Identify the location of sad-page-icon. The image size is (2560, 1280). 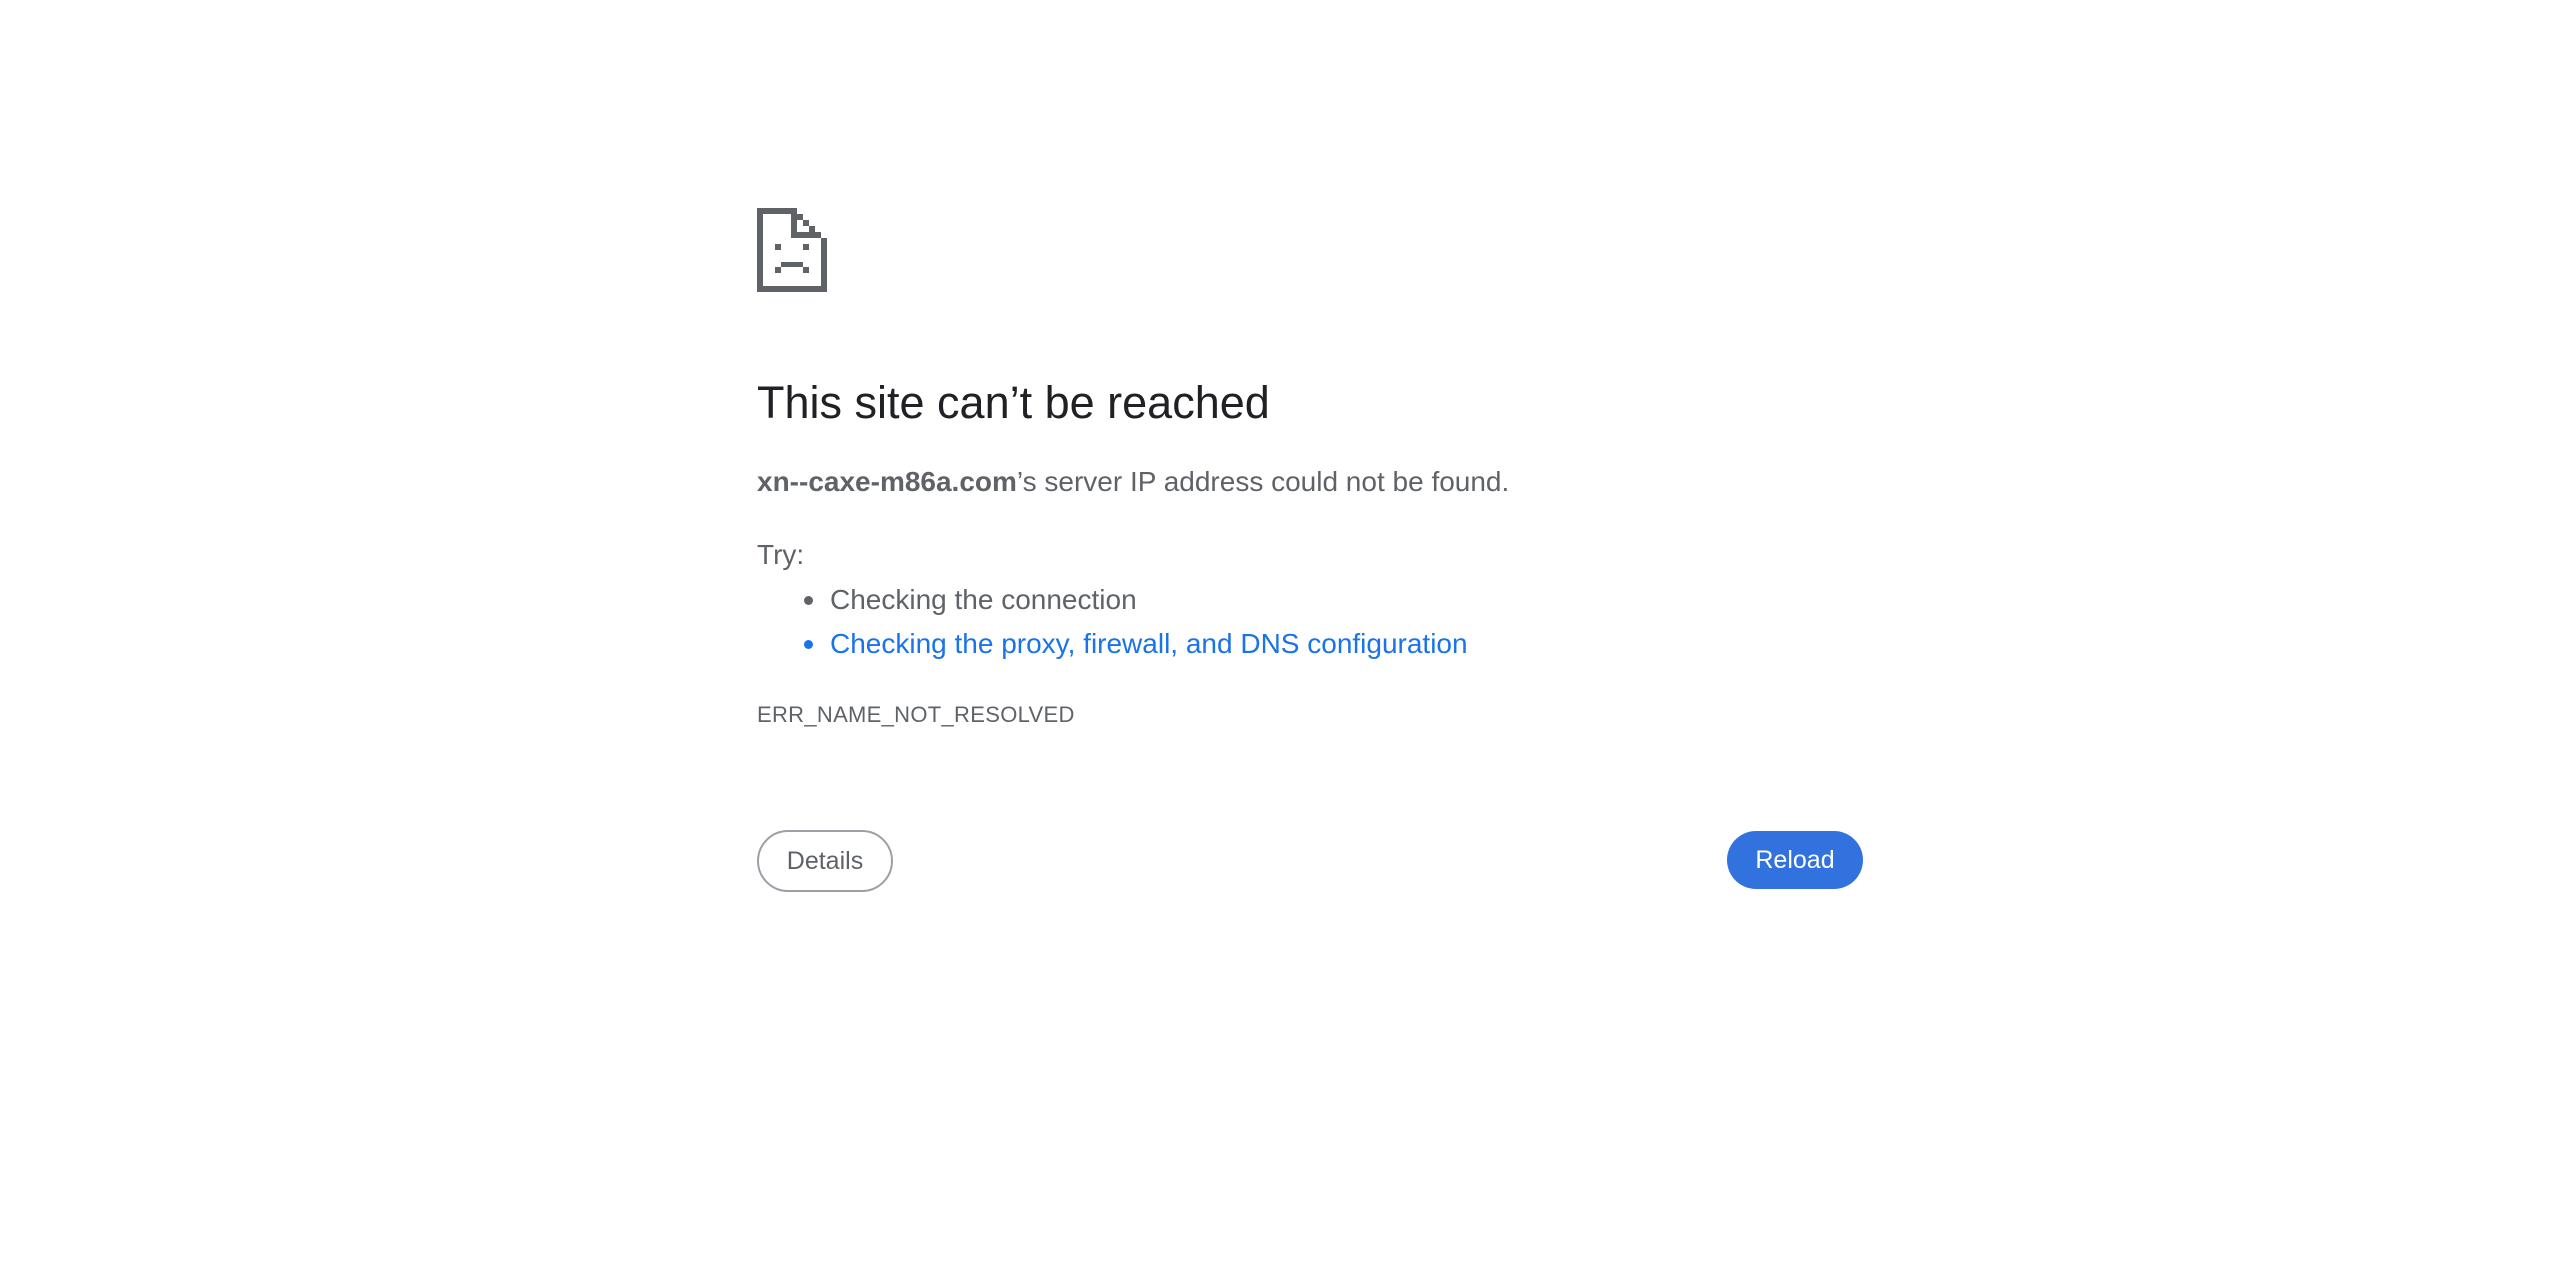
(792, 250).